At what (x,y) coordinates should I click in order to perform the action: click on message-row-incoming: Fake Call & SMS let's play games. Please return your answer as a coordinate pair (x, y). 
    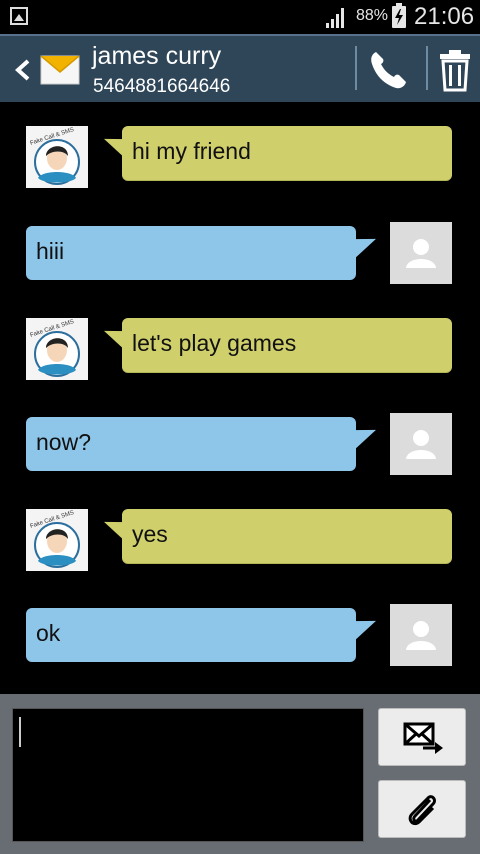
    Looking at the image, I should click on (240, 350).